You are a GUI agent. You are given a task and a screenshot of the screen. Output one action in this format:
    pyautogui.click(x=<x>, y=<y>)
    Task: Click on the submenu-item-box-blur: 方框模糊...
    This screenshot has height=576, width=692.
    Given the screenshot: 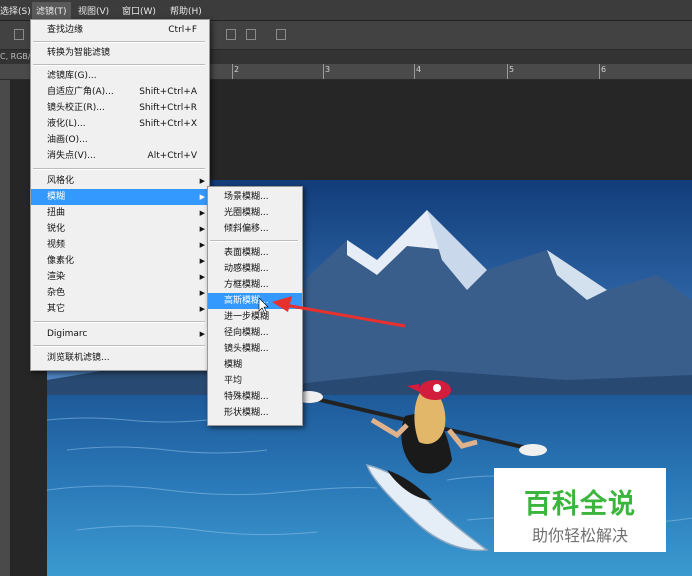 What is the action you would take?
    pyautogui.click(x=255, y=285)
    